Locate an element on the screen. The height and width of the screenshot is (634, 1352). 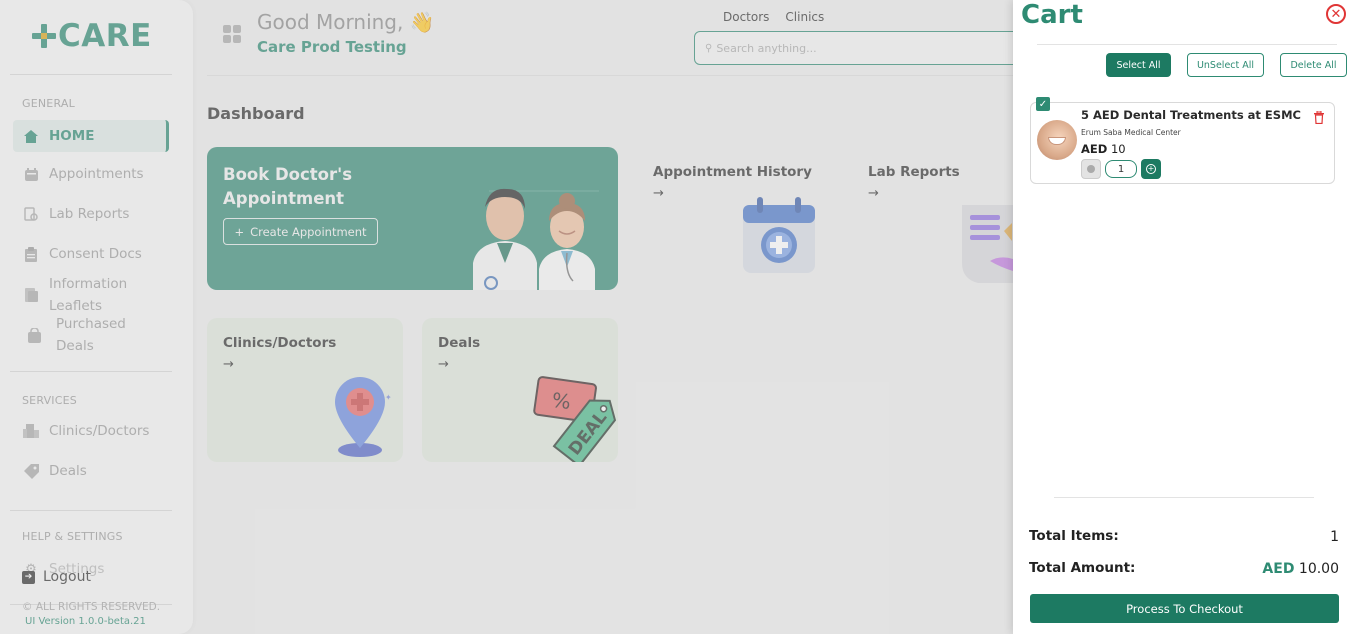
plus-icon: + is located at coordinates (1151, 169).